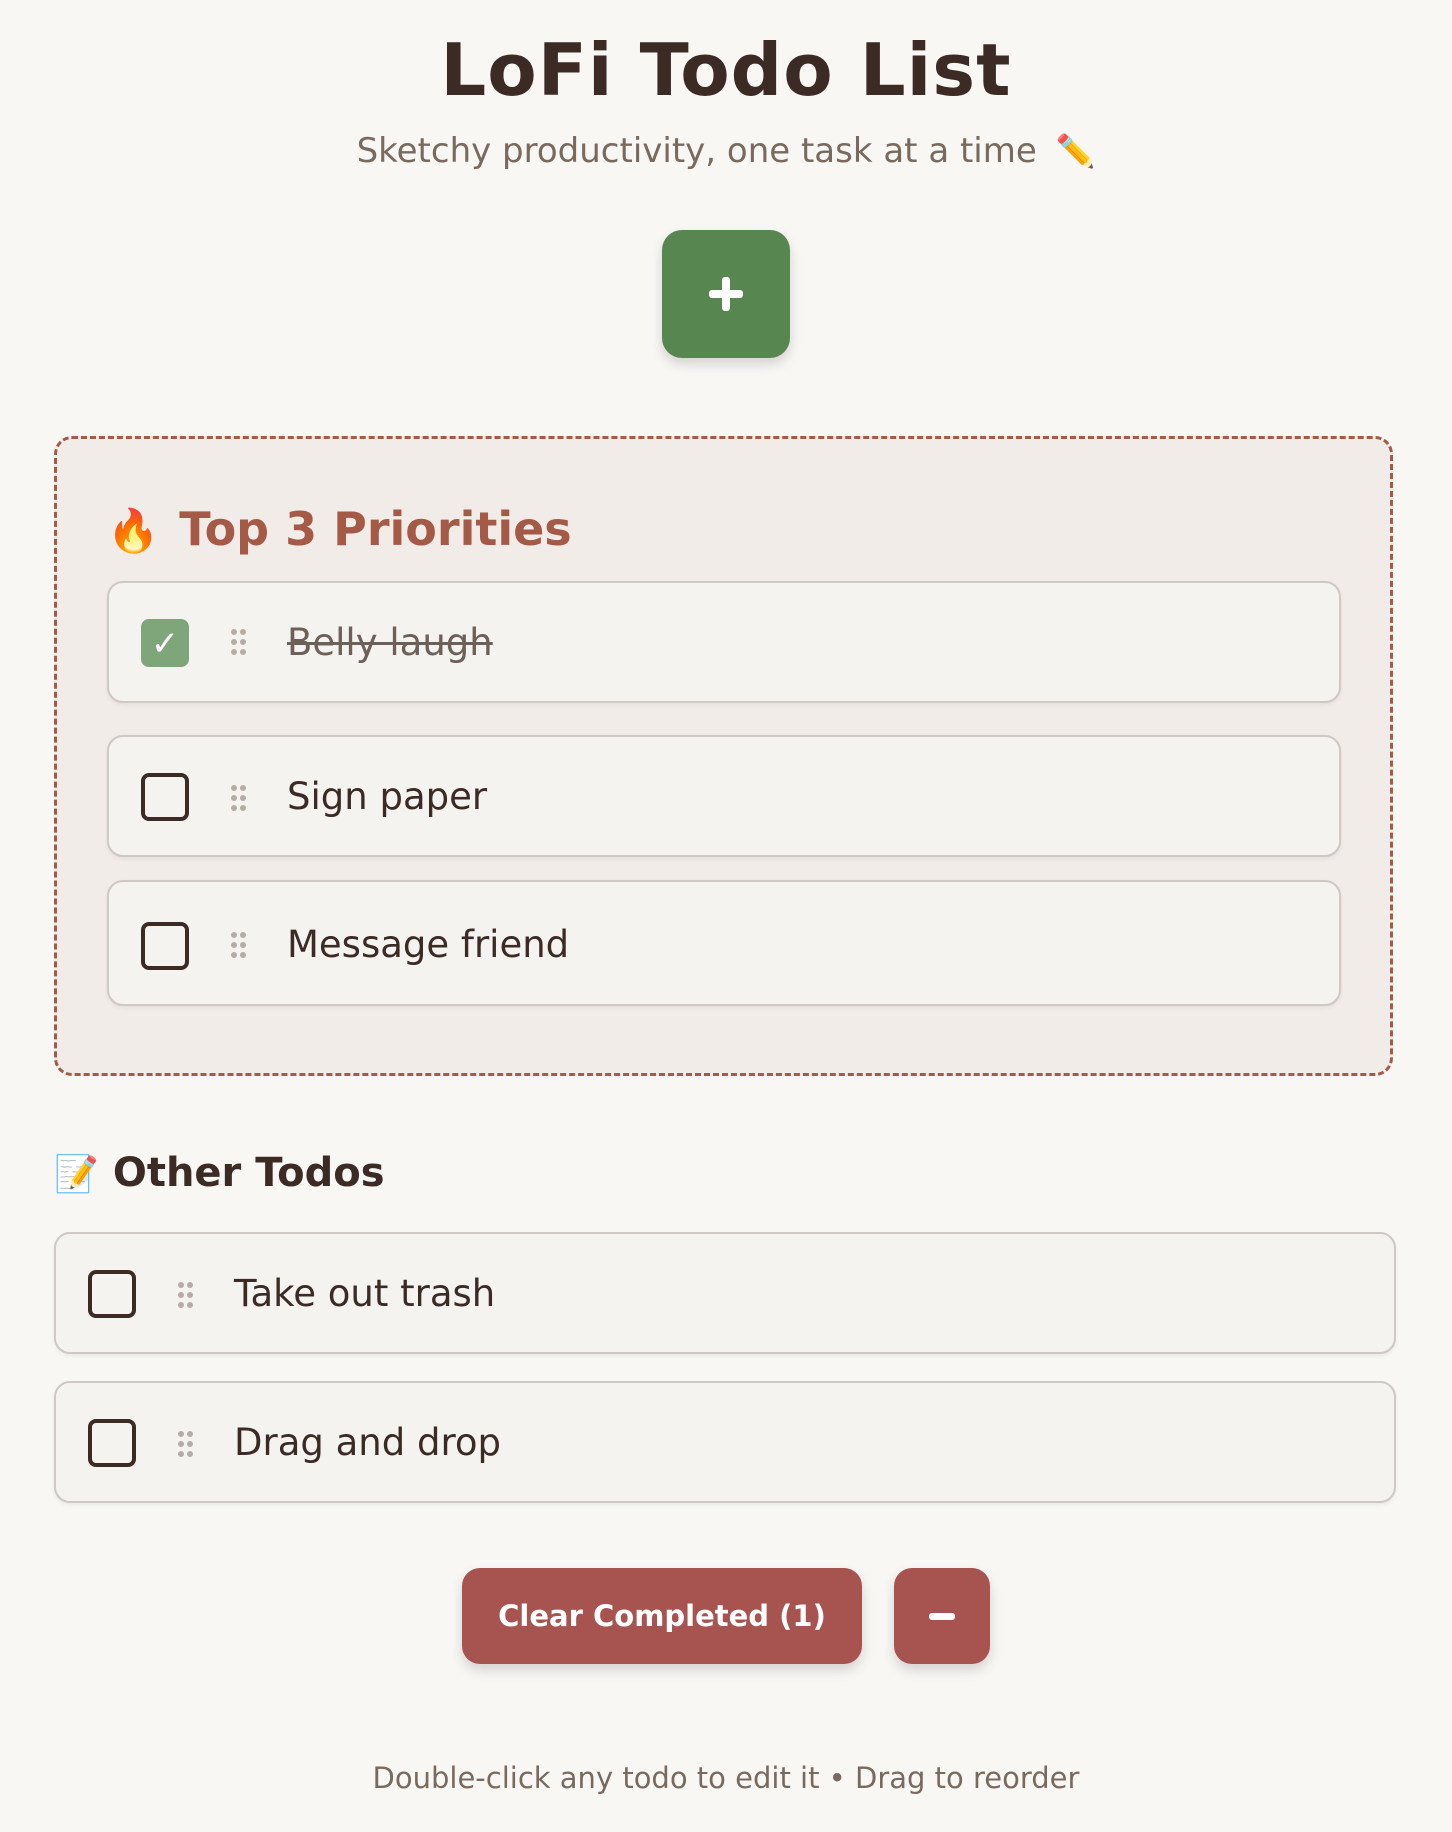 This screenshot has height=1832, width=1452. I want to click on todo-checkbox-checked: ✓, so click(165, 643).